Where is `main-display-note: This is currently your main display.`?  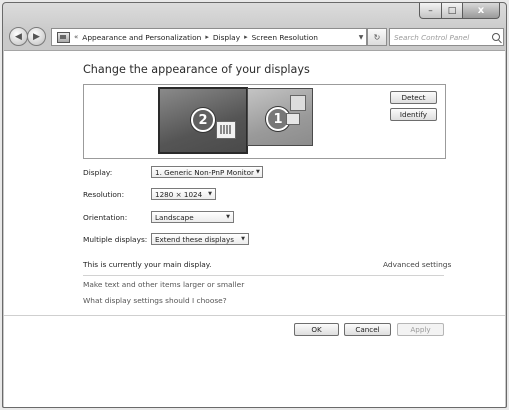 main-display-note: This is currently your main display. is located at coordinates (147, 264).